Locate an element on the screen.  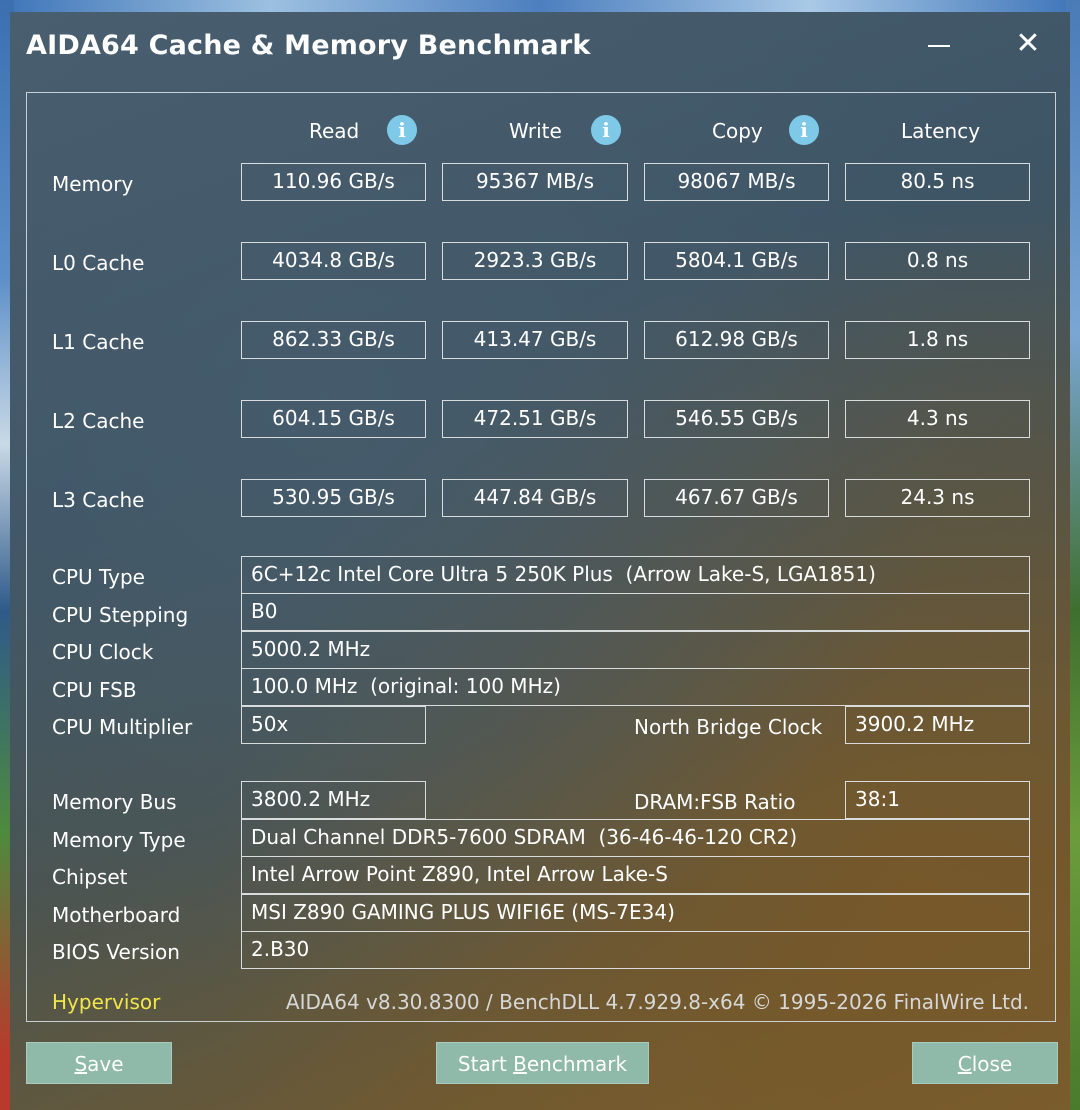
row-label-l0-cache: L0 Cache is located at coordinates (98, 263).